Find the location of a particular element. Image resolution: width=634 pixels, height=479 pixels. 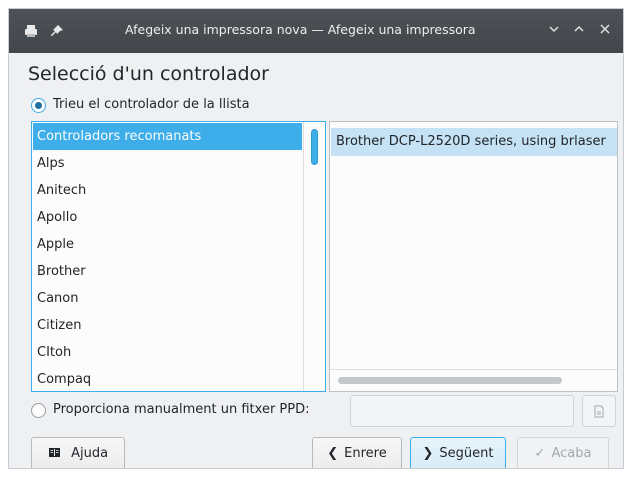

driver-list-scrollbar is located at coordinates (473, 380).